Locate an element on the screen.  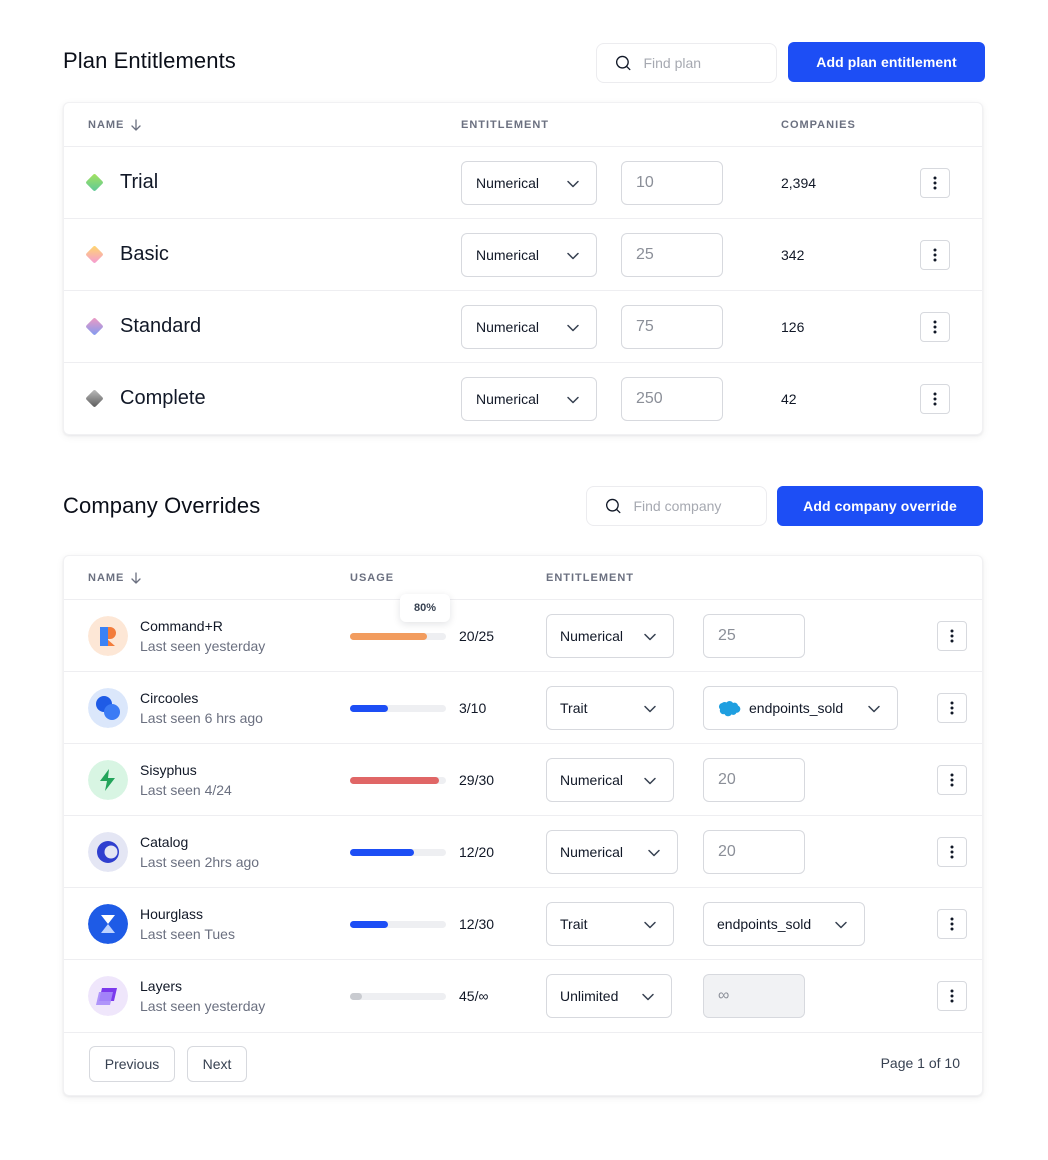
plan-name: Complete is located at coordinates (163, 398).